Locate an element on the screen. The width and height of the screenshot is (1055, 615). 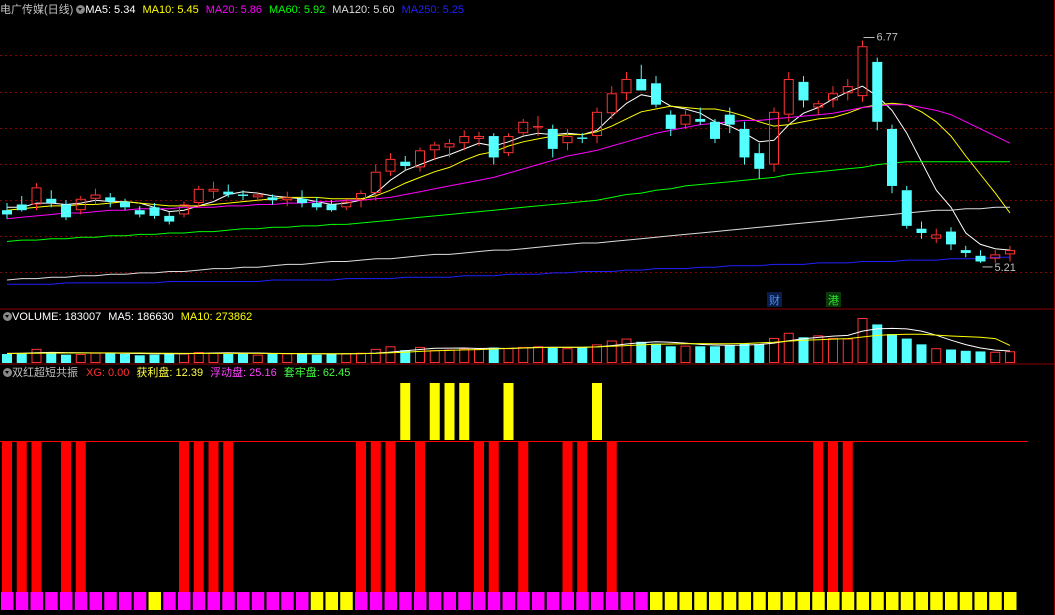
indicator-label-2: 浮动盘: 25.16 is located at coordinates (243, 373).